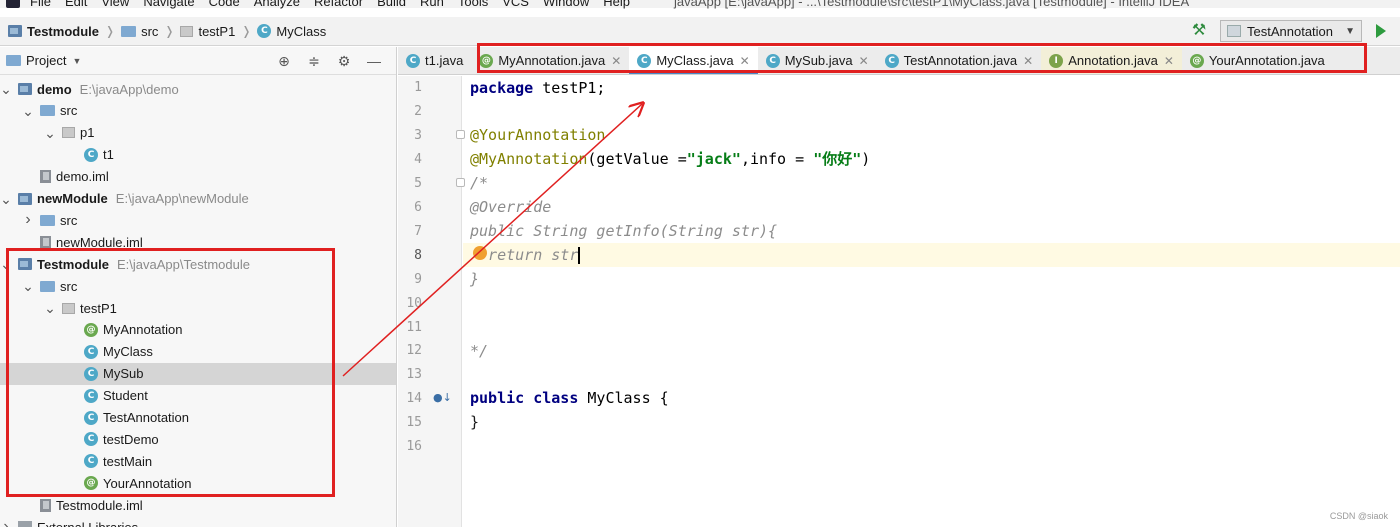  I want to click on tree-item-label: newModule, so click(72, 198).